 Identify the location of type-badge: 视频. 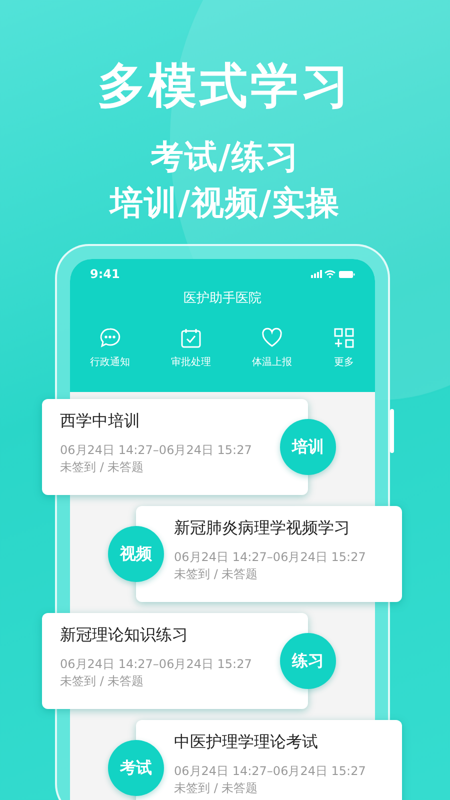
(136, 554).